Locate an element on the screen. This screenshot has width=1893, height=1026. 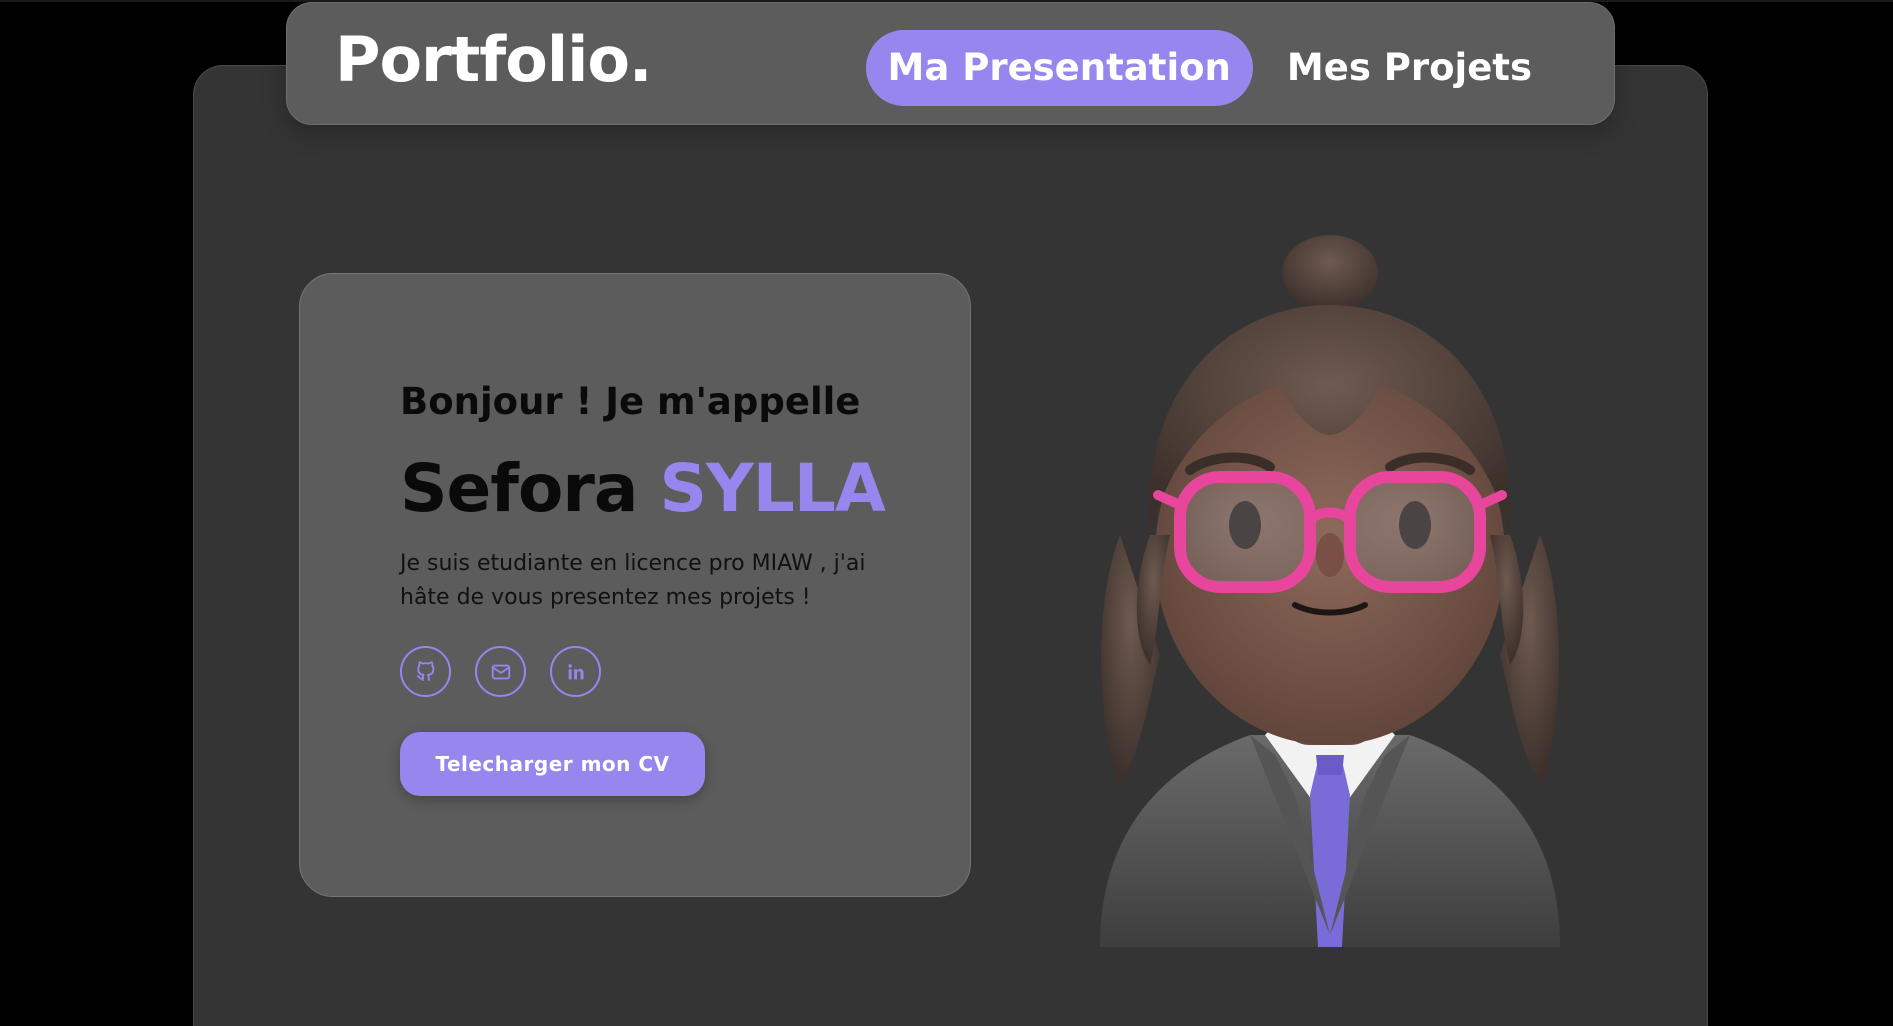
site-logo: Portfolio. is located at coordinates (493, 60).